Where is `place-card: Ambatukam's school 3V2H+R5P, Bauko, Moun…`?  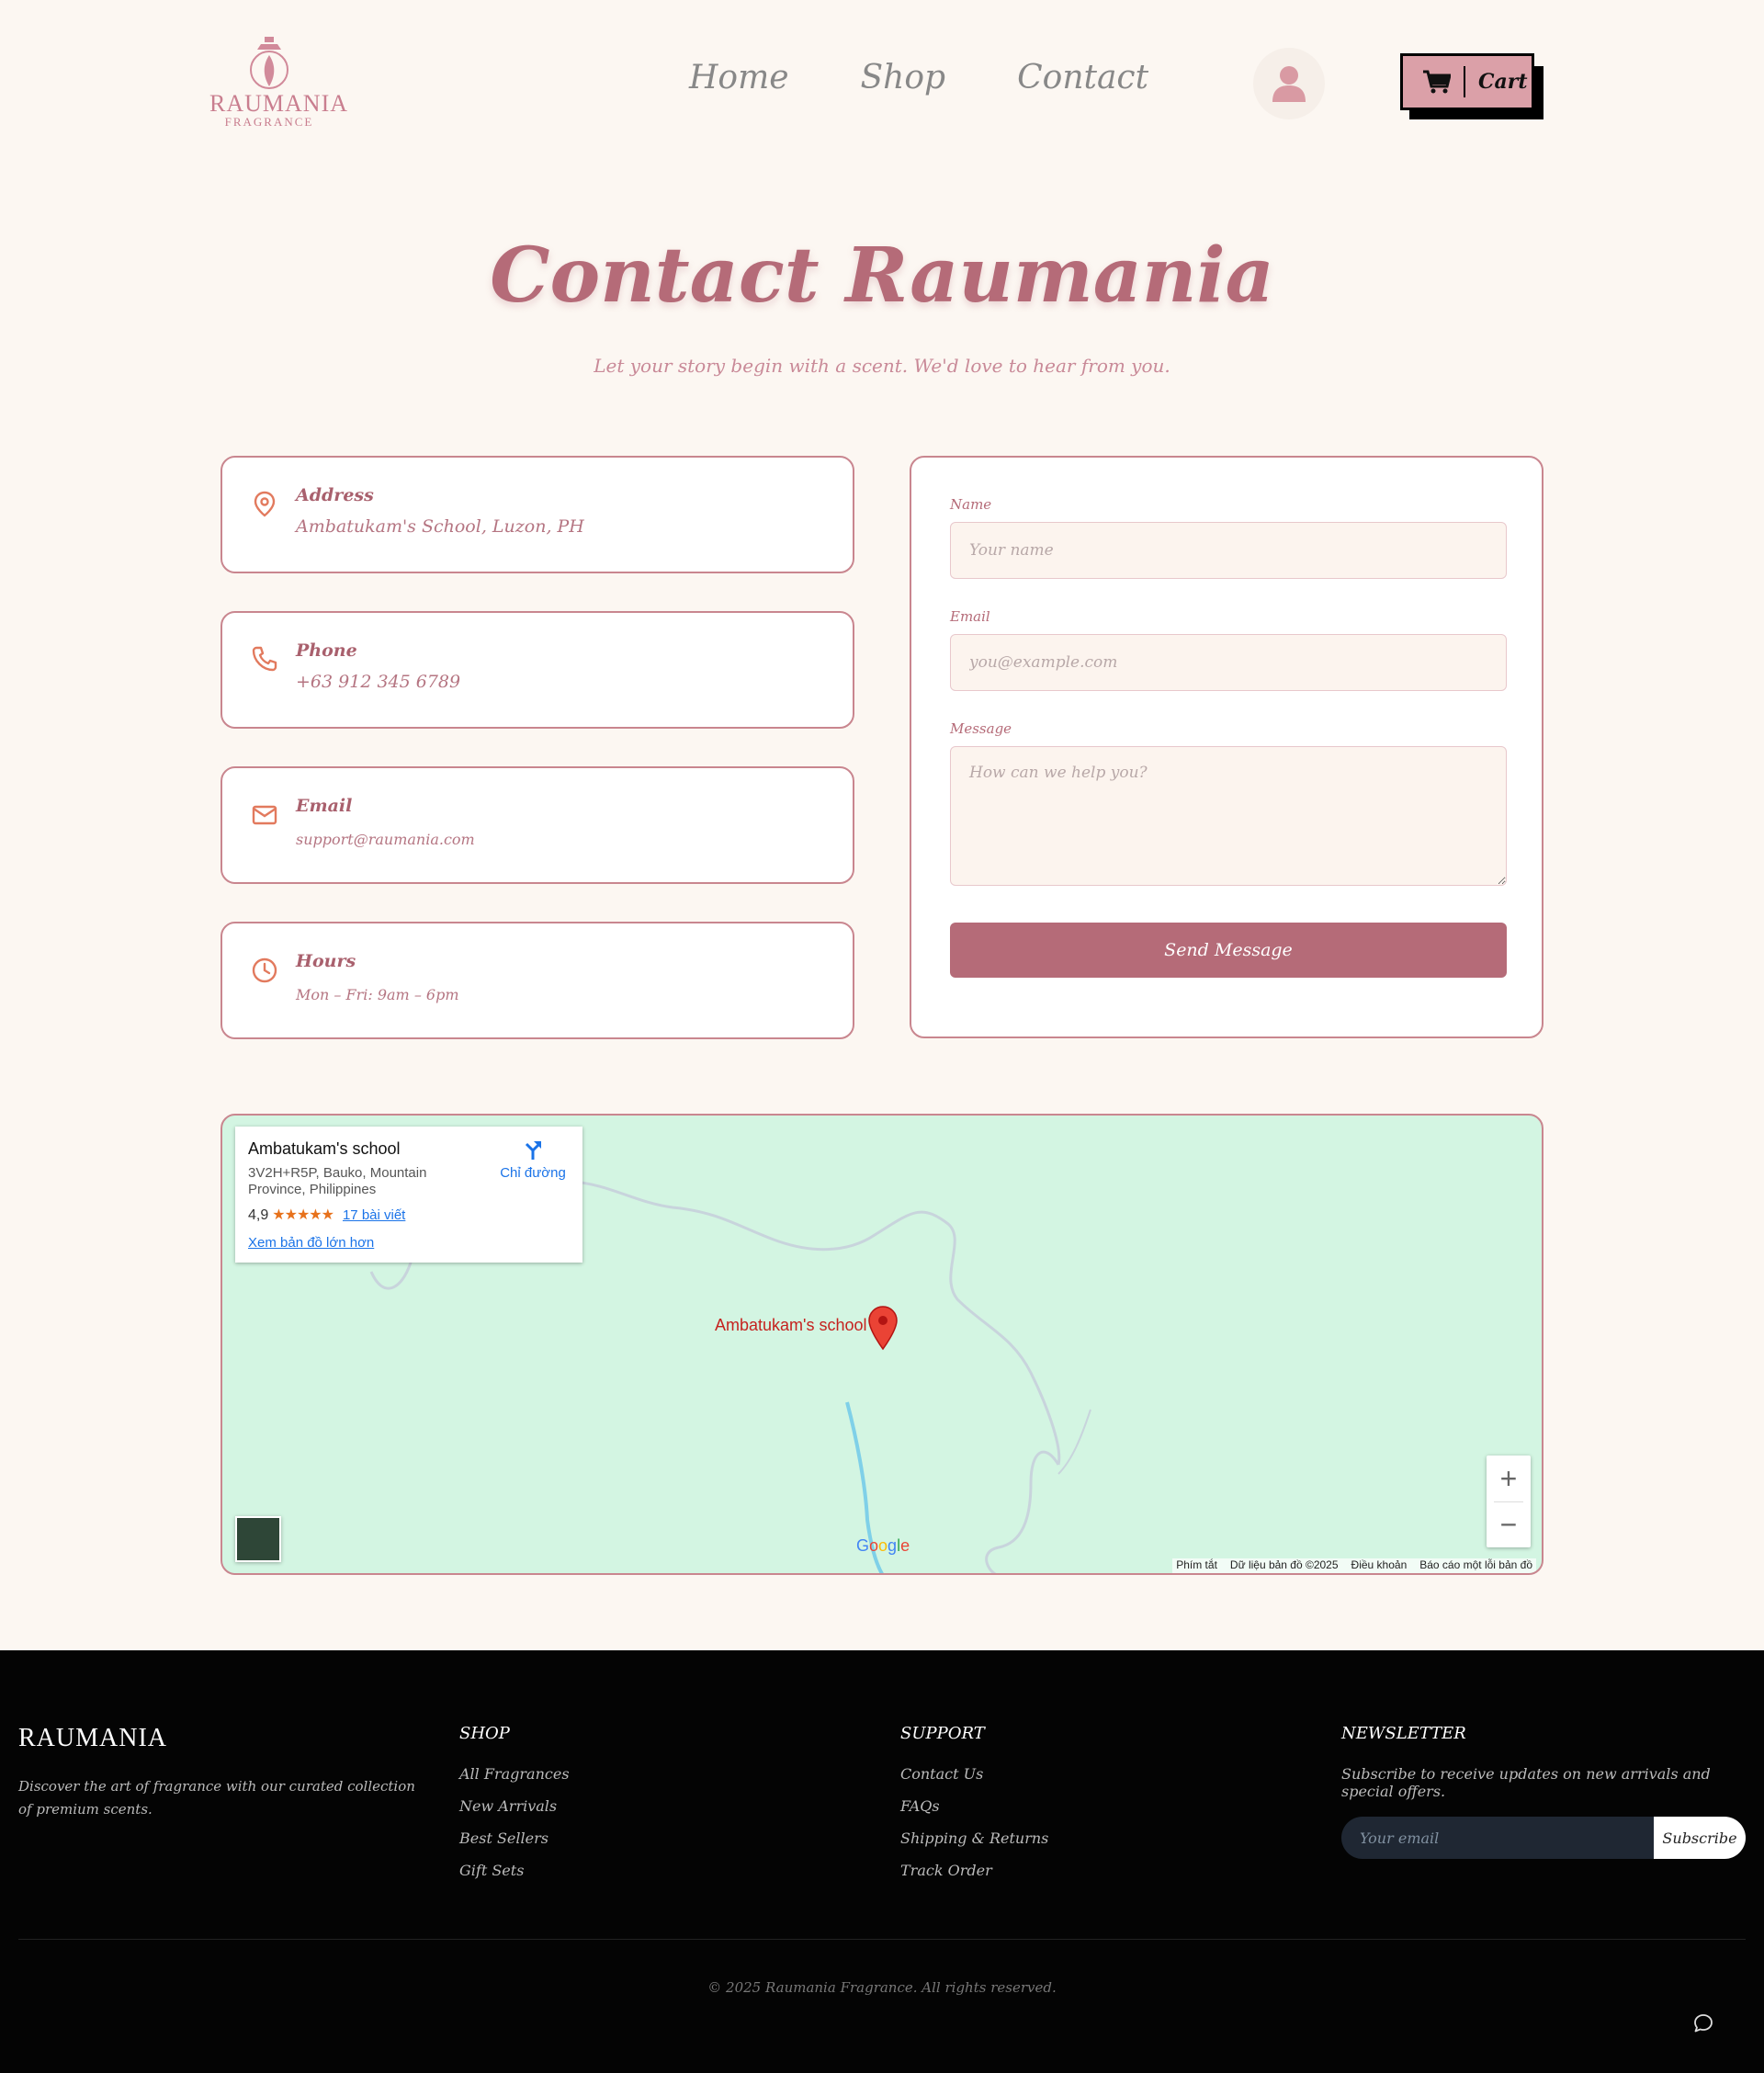 place-card: Ambatukam's school 3V2H+R5P, Bauko, Moun… is located at coordinates (408, 1195).